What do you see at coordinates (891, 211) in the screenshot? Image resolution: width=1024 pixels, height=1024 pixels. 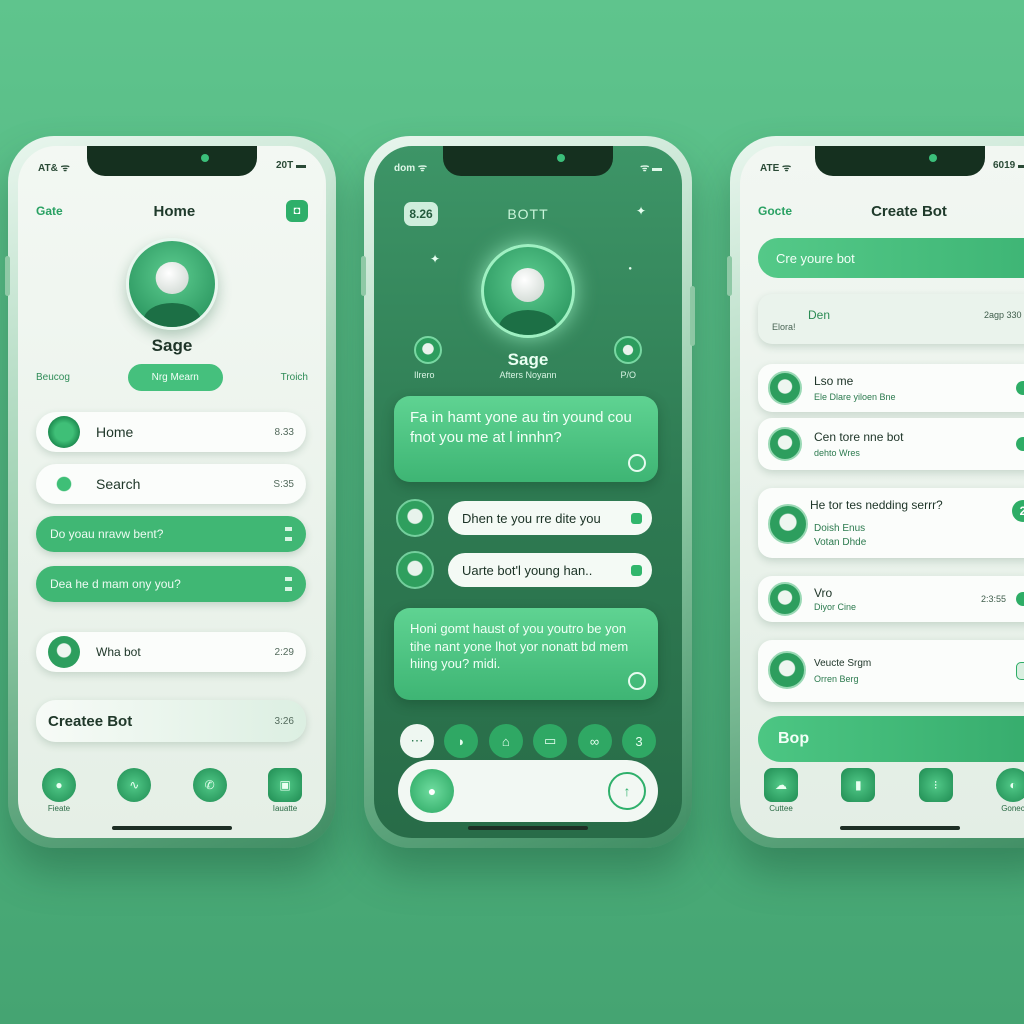 I see `create-header: Gocte Create Bot ◘` at bounding box center [891, 211].